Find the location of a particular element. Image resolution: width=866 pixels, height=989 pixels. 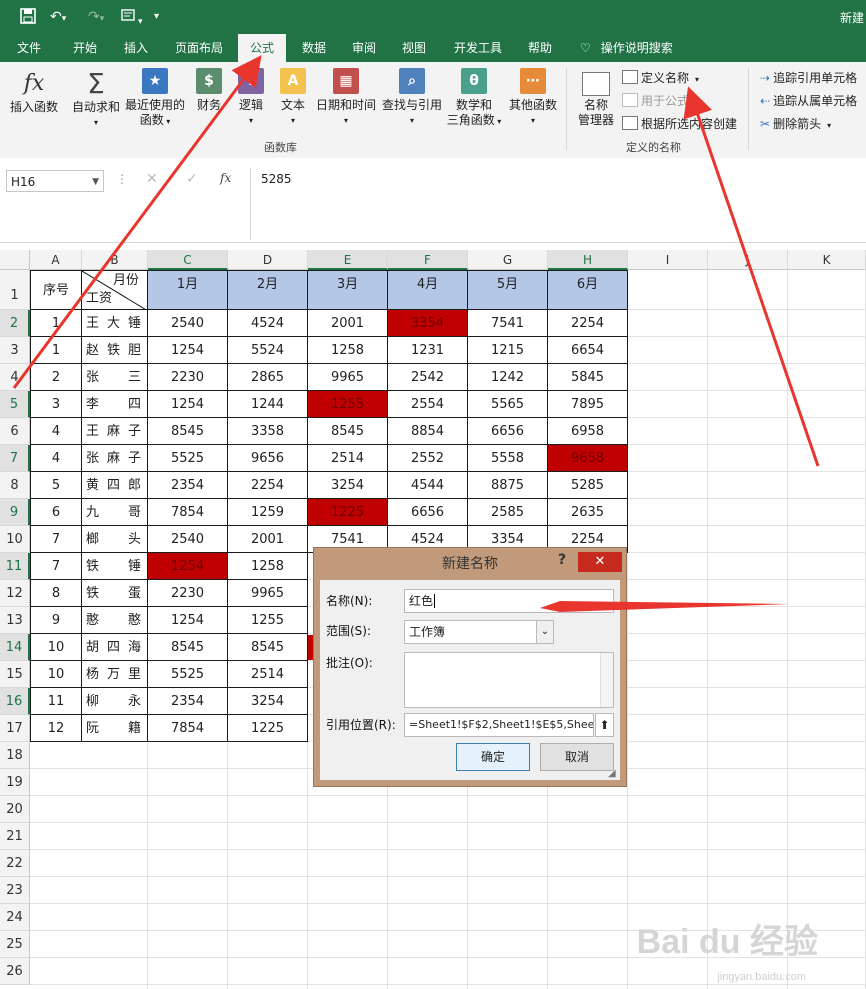

watermark-logo: Bai du 经验 is located at coordinates (727, 942).